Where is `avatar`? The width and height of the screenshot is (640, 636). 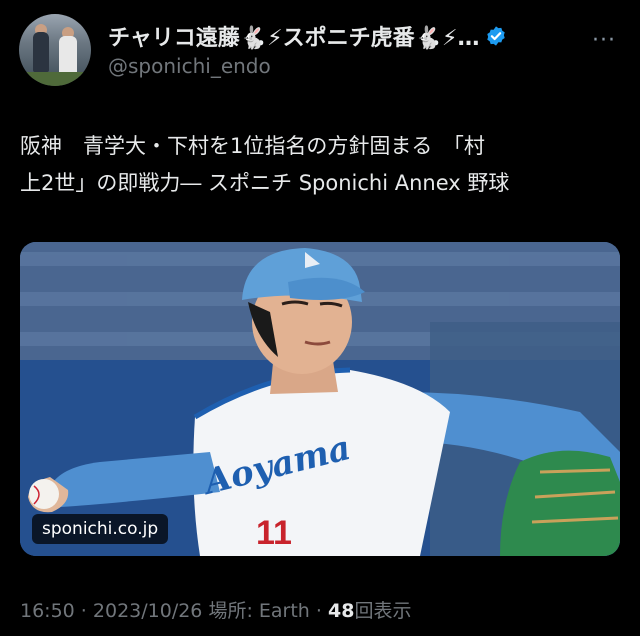 avatar is located at coordinates (55, 50).